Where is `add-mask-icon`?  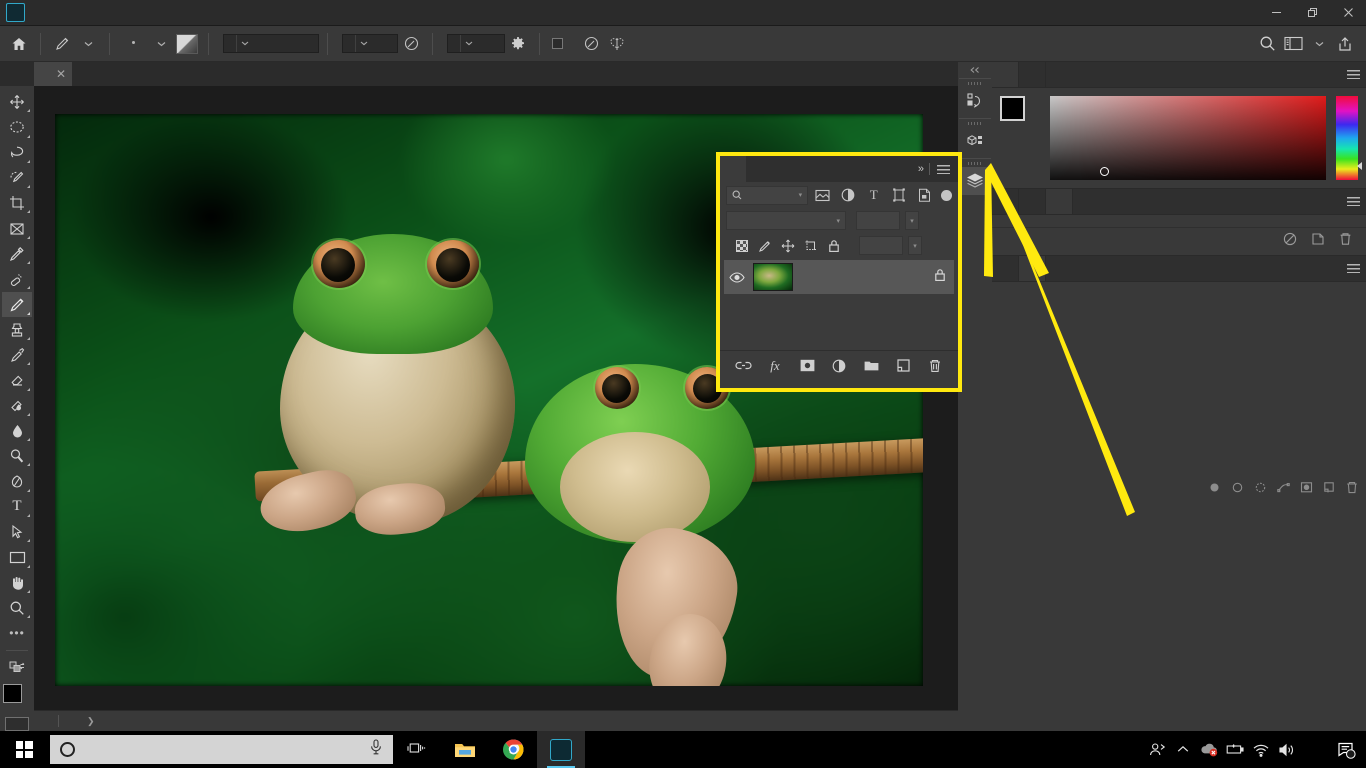
add-mask-icon is located at coordinates (807, 366).